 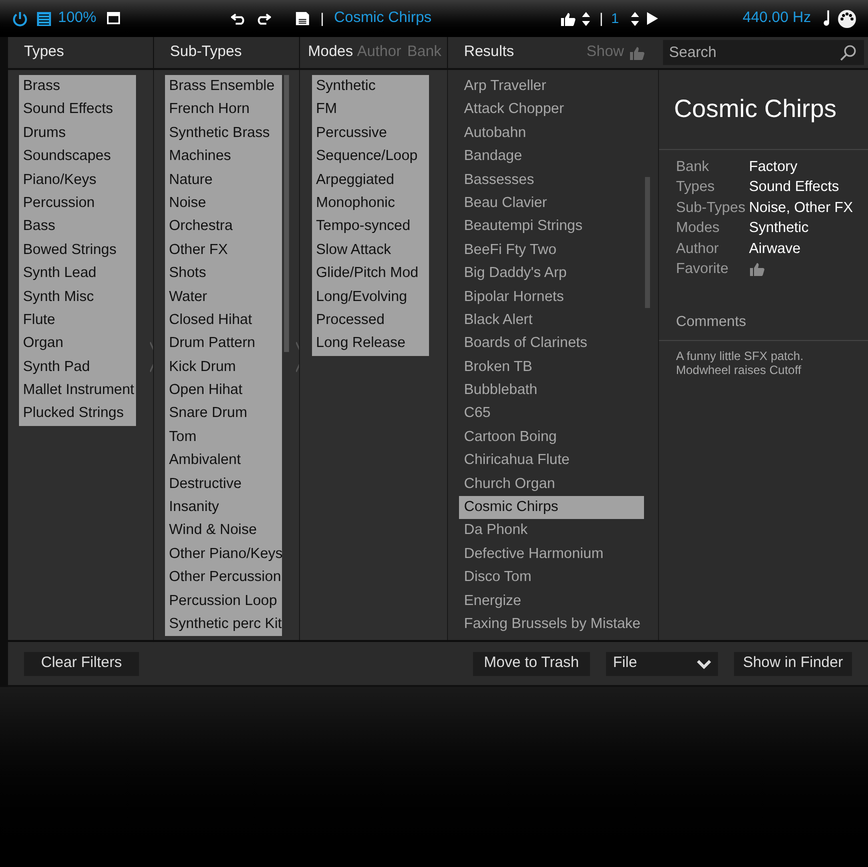 I want to click on list-item: Orchestra, so click(x=223, y=227).